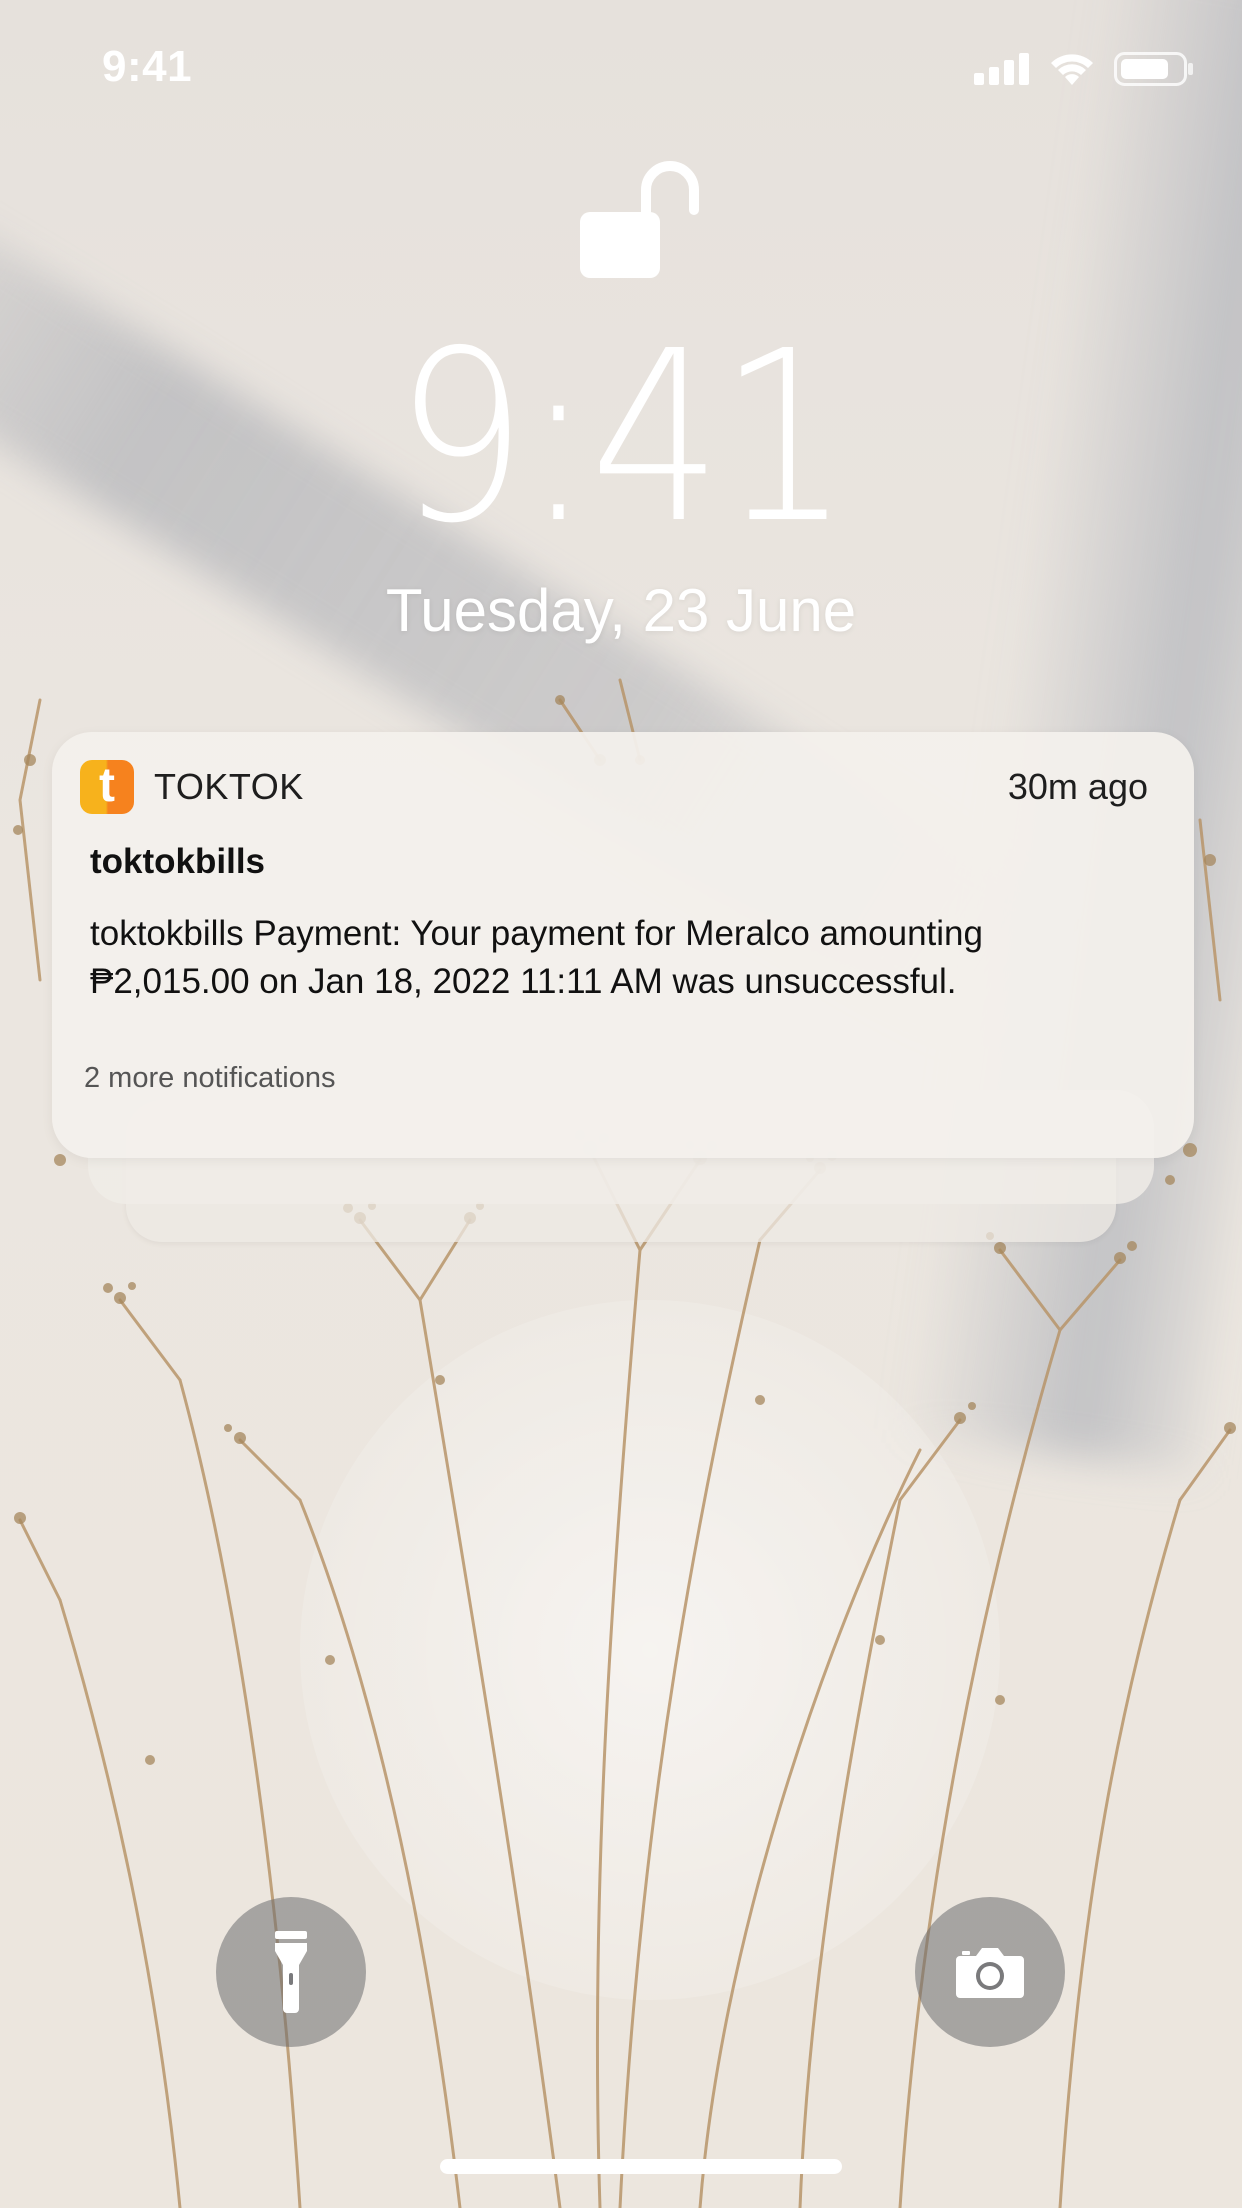 This screenshot has height=2208, width=1242. I want to click on camera-icon, so click(990, 1973).